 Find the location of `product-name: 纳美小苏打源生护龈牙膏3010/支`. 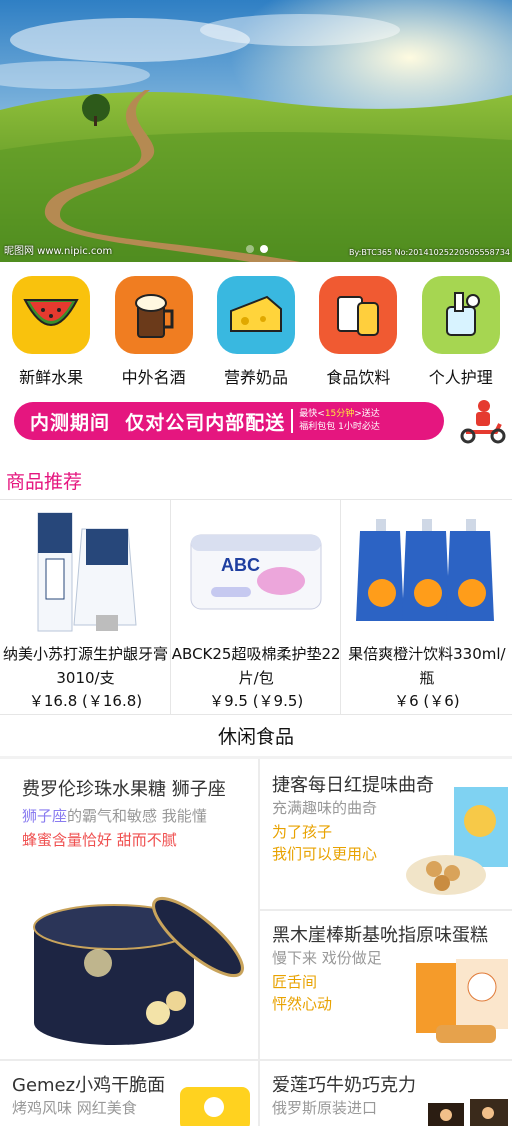

product-name: 纳美小苏打源生护龈牙膏3010/支 is located at coordinates (85, 666).